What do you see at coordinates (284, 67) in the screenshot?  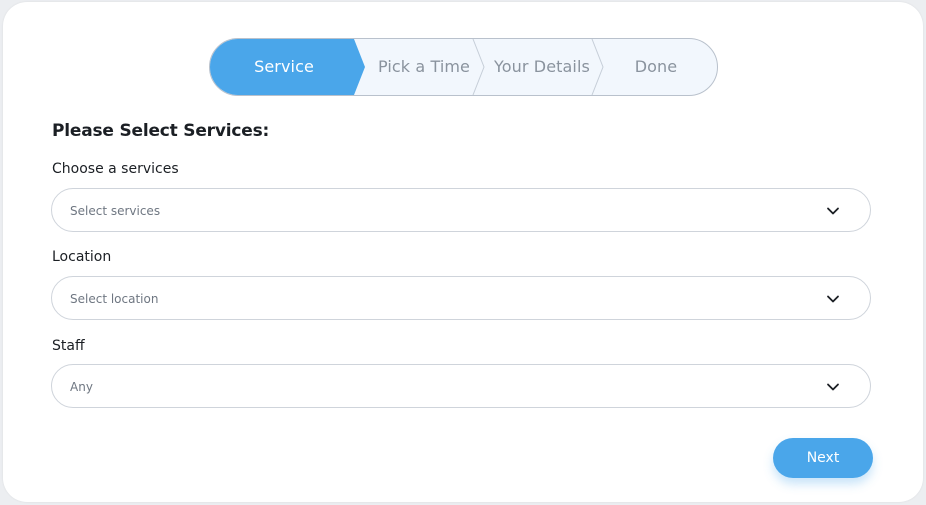 I see `step-service: Service` at bounding box center [284, 67].